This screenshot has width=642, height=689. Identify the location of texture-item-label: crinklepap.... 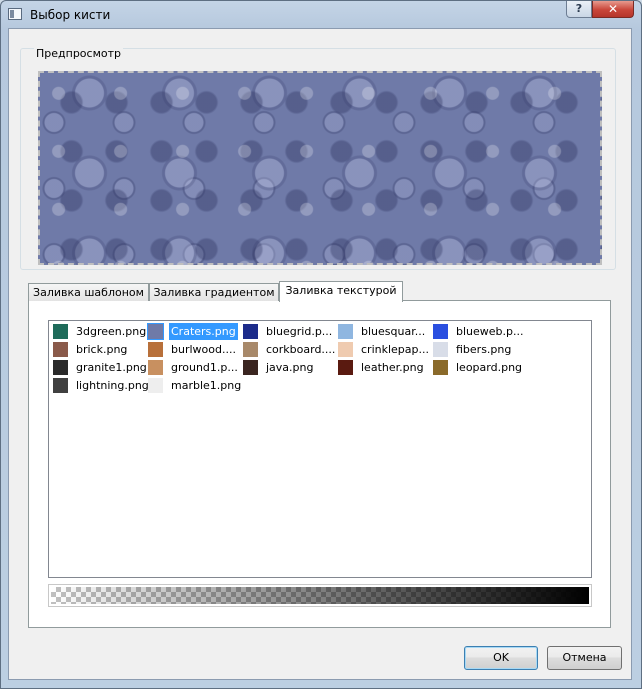
(395, 349).